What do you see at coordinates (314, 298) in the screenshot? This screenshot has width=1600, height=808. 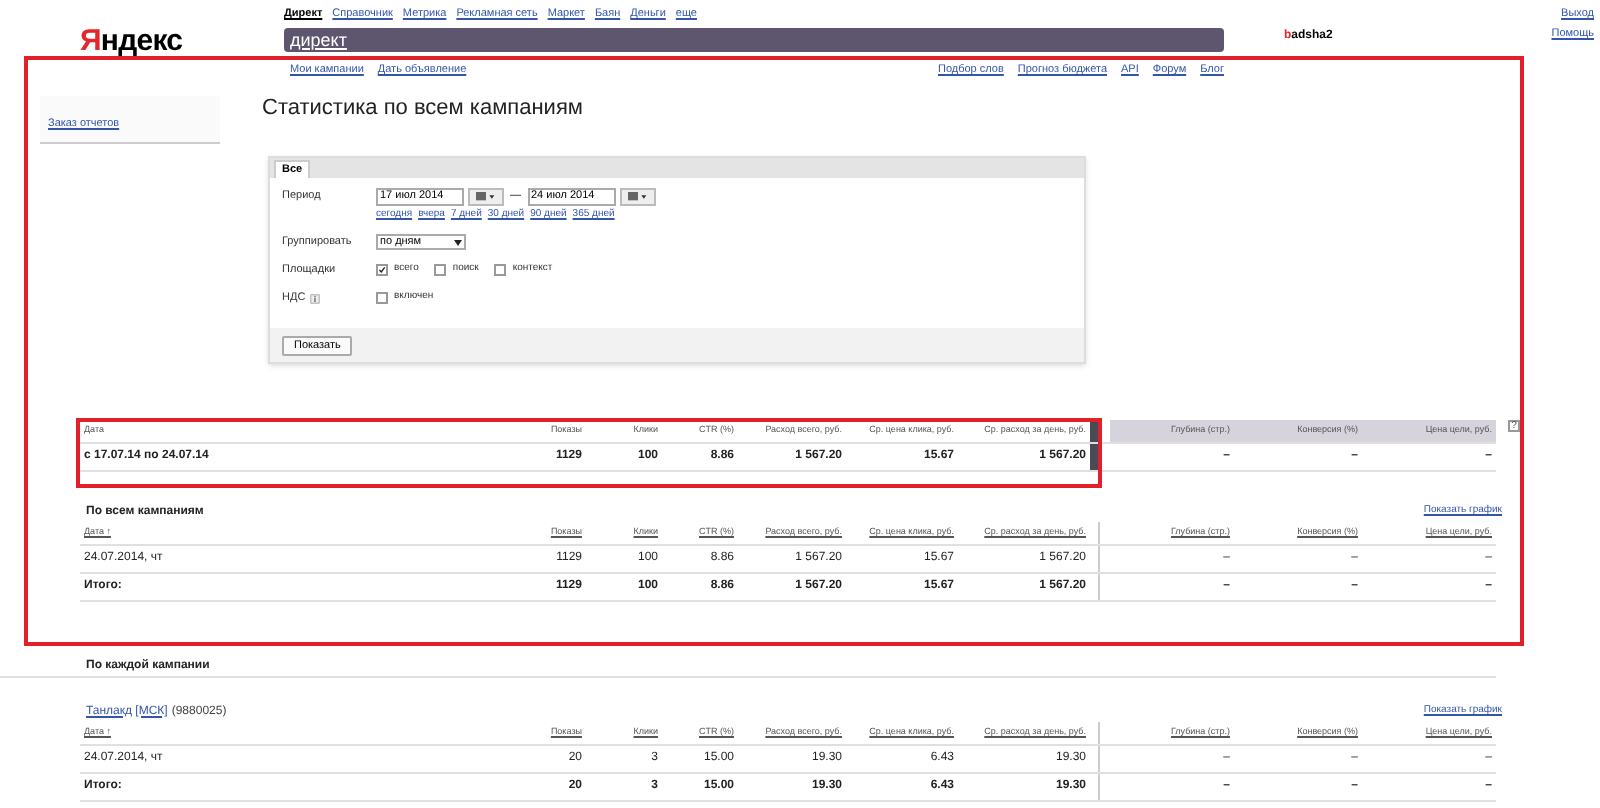 I see `info-icon` at bounding box center [314, 298].